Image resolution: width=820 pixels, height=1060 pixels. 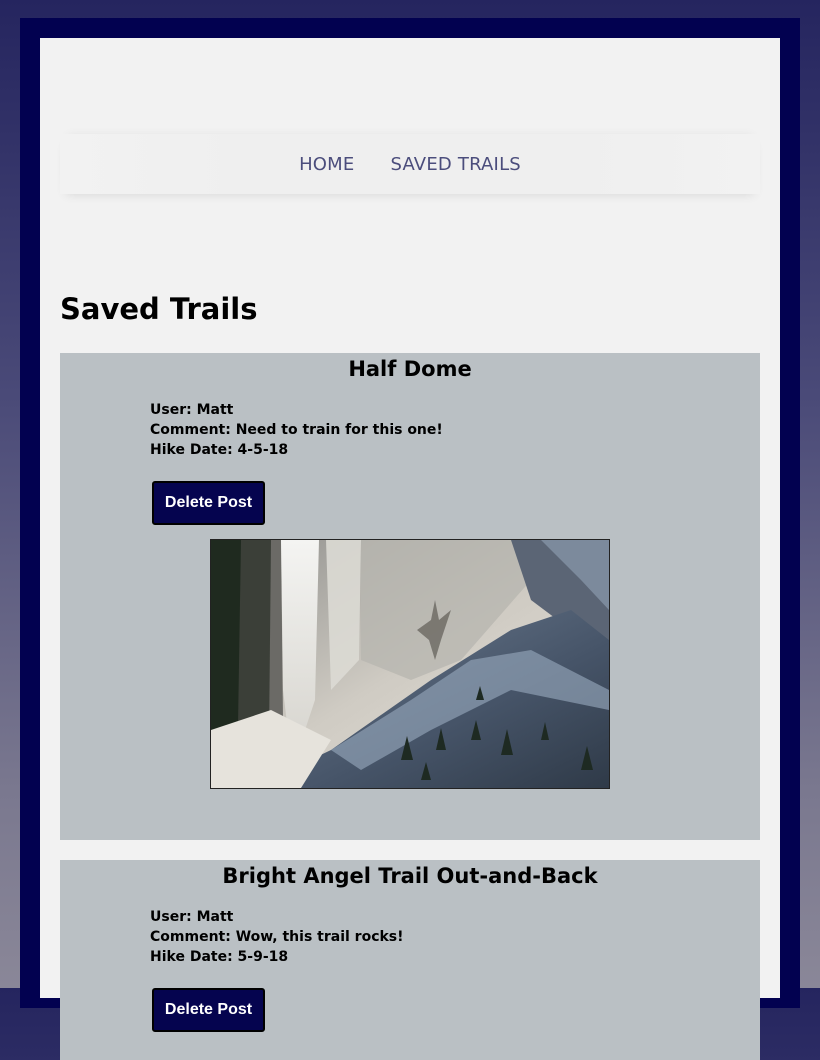 What do you see at coordinates (455, 164) in the screenshot?
I see `nav-link-saved-trails: SAVED TRAILS` at bounding box center [455, 164].